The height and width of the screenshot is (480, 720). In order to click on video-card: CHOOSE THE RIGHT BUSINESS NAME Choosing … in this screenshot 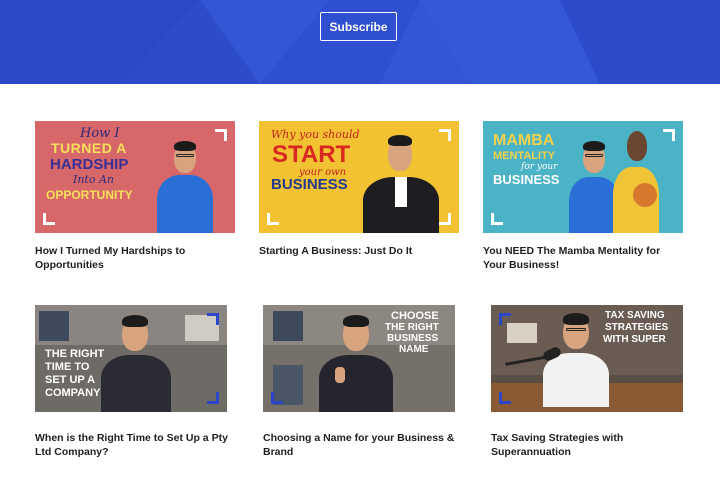, I will do `click(363, 382)`.